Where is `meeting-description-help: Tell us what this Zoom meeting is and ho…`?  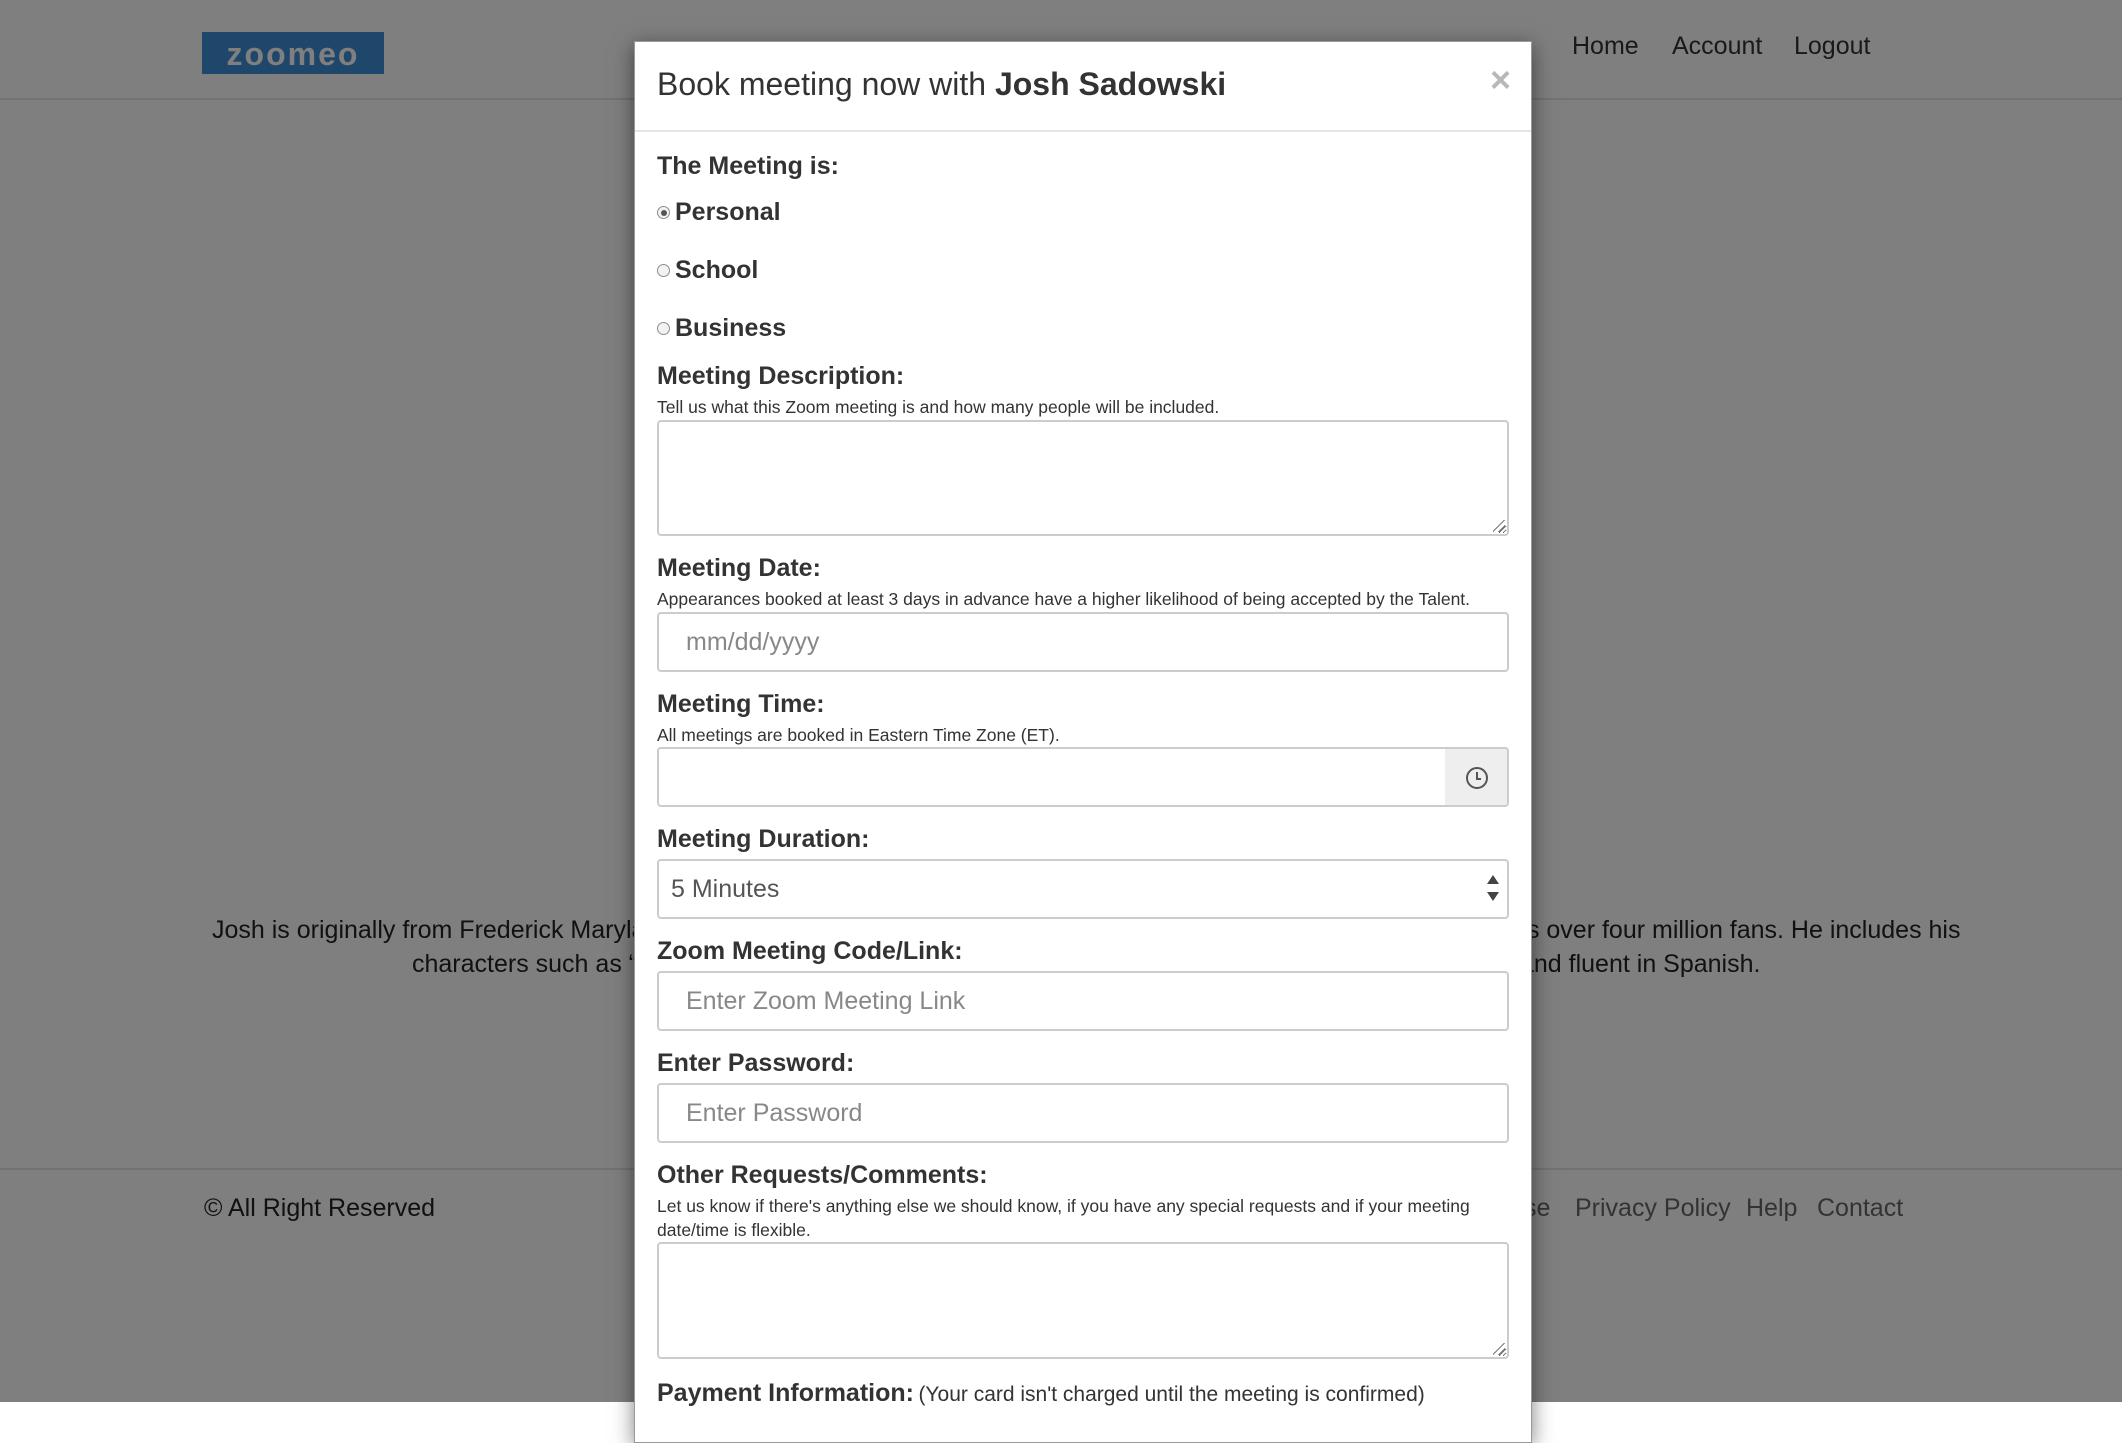
meeting-description-help: Tell us what this Zoom meeting is and ho… is located at coordinates (938, 407).